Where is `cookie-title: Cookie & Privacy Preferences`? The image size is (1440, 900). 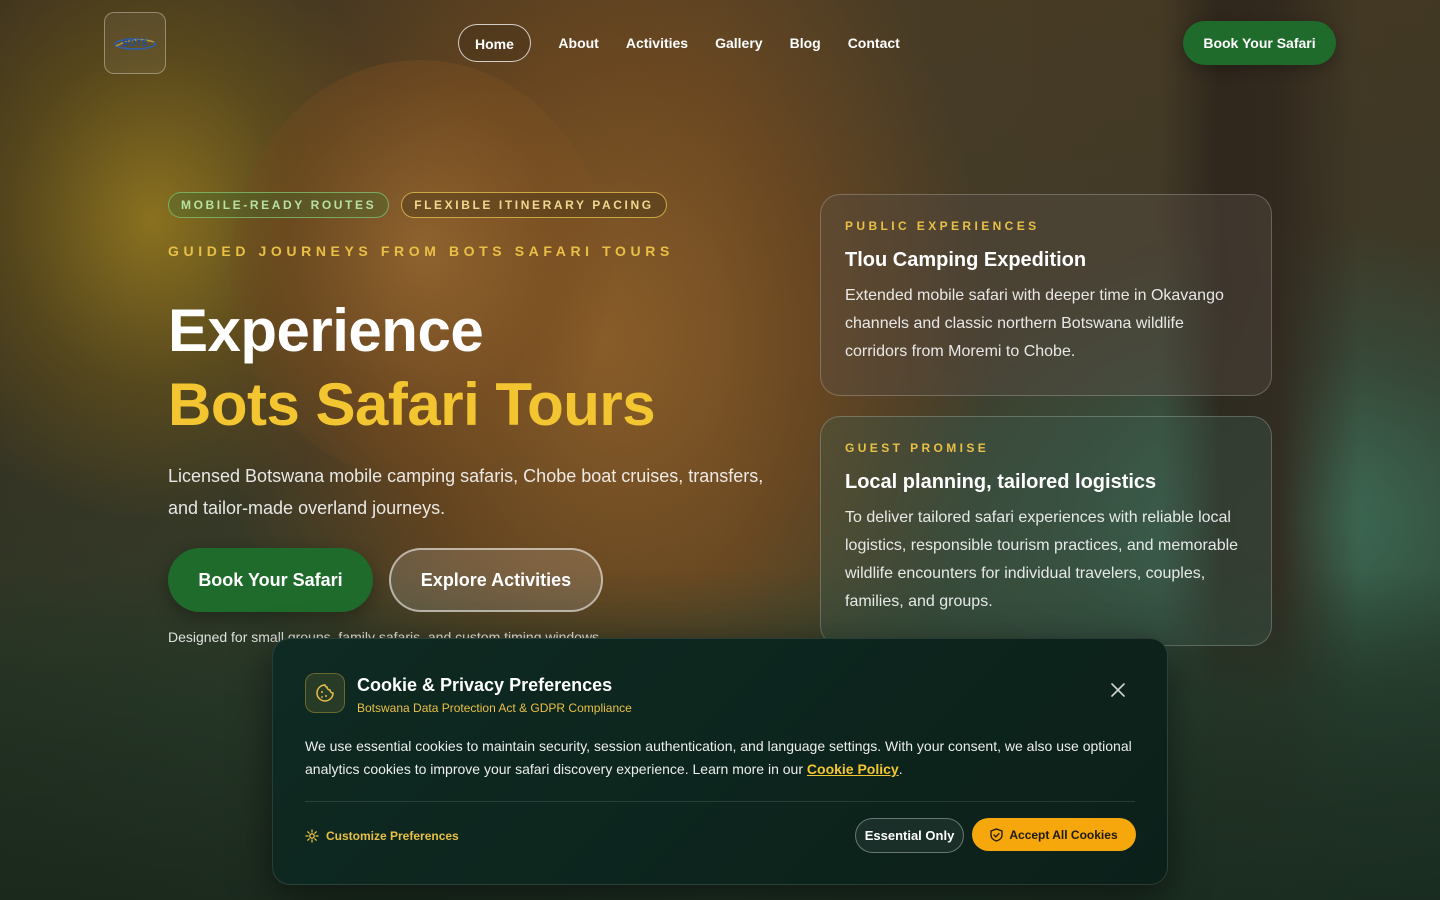 cookie-title: Cookie & Privacy Preferences is located at coordinates (485, 685).